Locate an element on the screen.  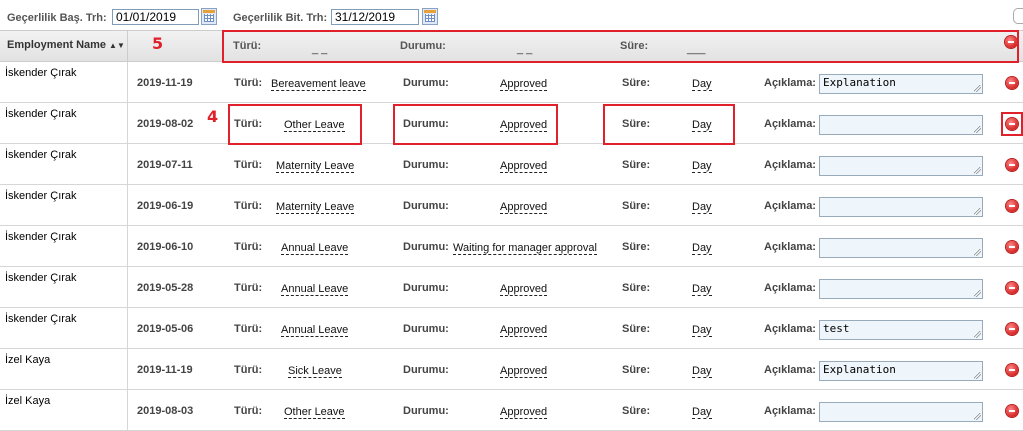
annotation-box-header is located at coordinates (620, 46).